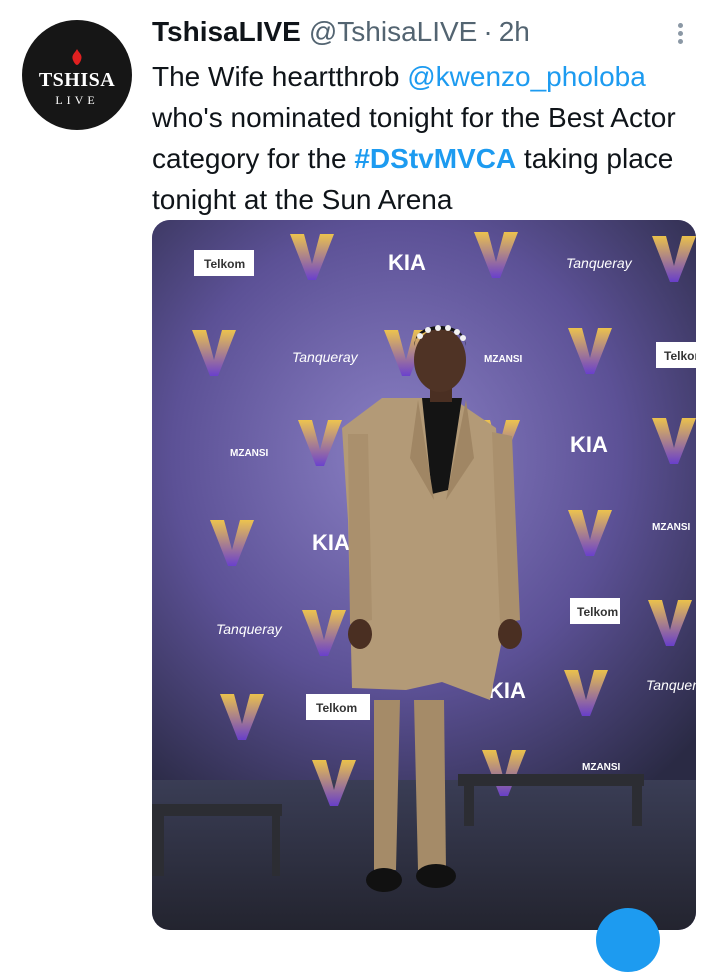  Describe the element at coordinates (393, 32) in the screenshot. I see `user-handle: @TshisaLIVE` at that location.